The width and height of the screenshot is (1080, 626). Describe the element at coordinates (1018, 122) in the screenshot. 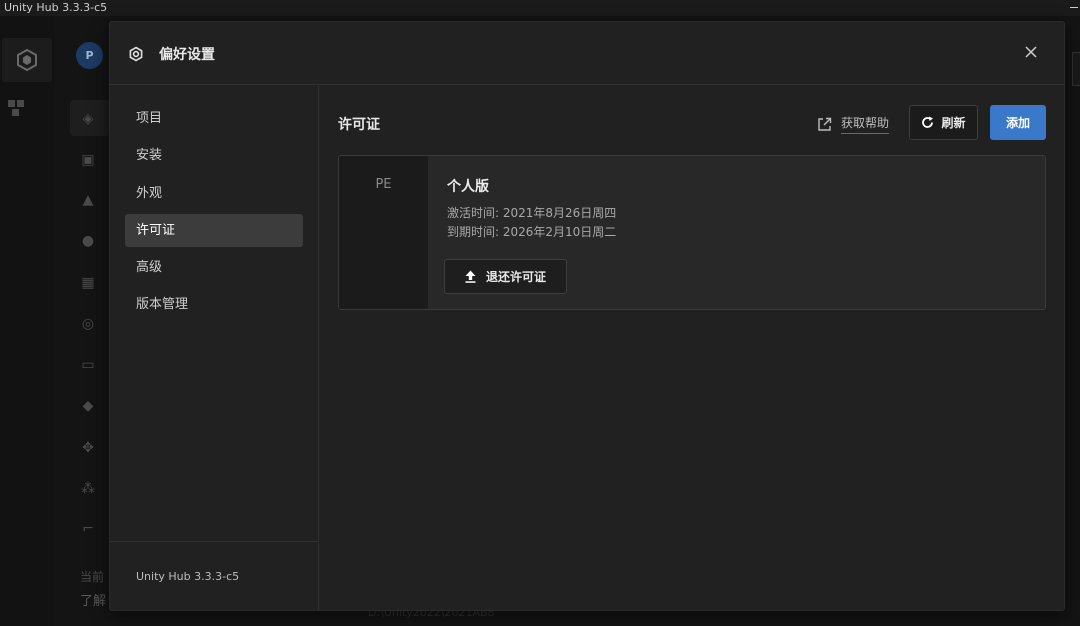

I see `add-license-button: 添加` at that location.